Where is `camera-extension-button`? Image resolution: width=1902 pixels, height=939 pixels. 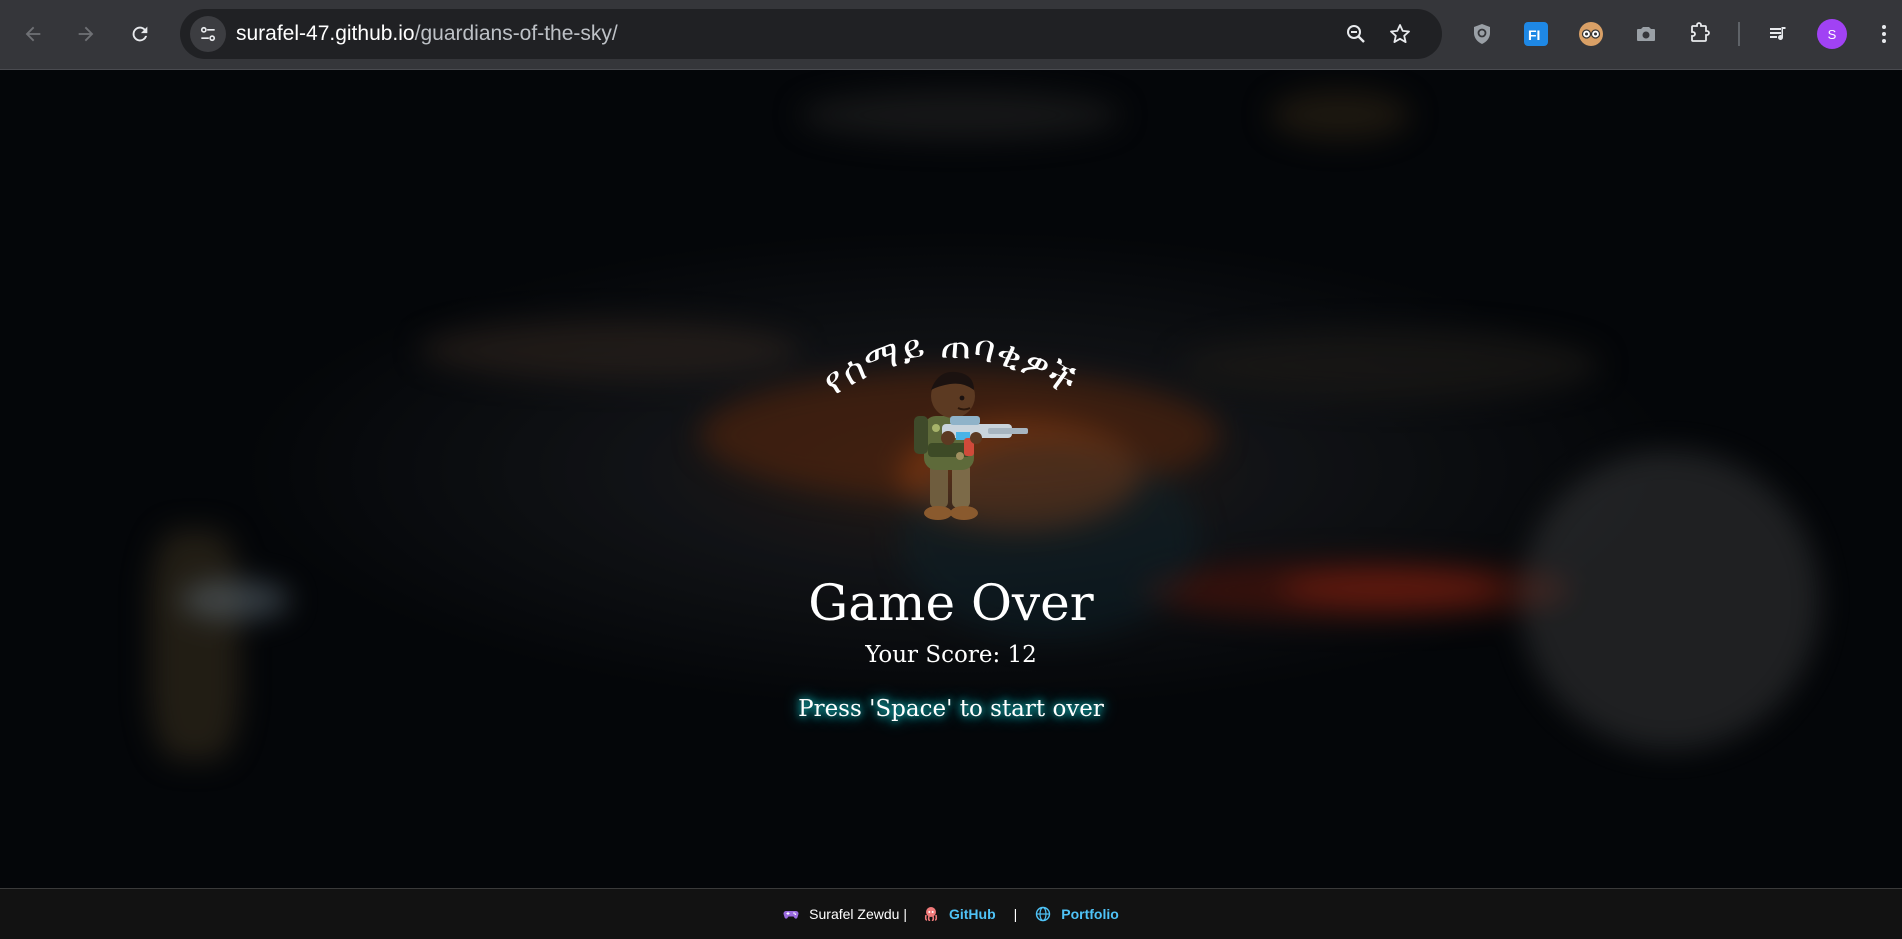 camera-extension-button is located at coordinates (1646, 34).